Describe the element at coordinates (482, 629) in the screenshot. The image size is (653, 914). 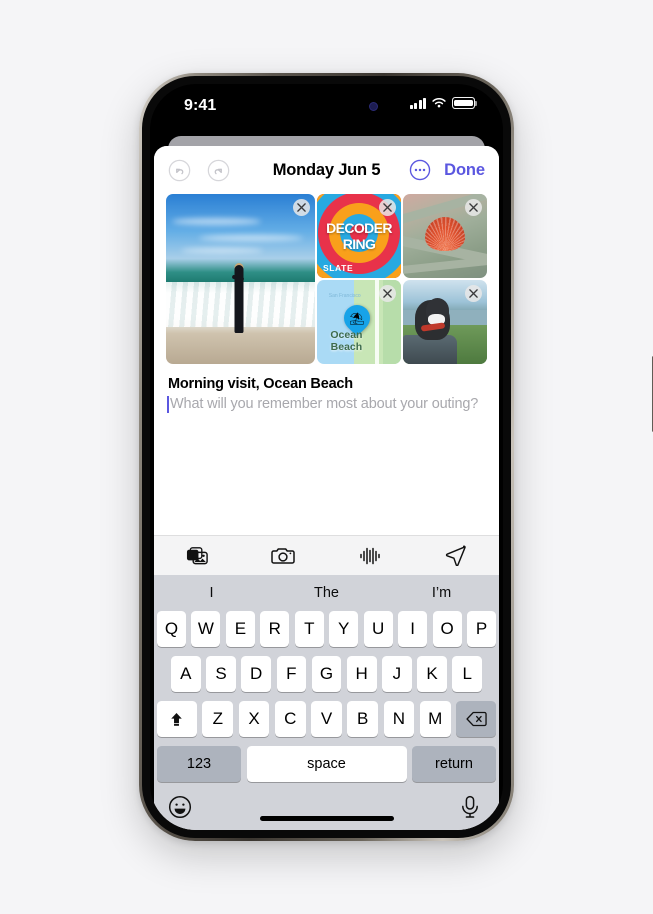
I see `key-p: P` at that location.